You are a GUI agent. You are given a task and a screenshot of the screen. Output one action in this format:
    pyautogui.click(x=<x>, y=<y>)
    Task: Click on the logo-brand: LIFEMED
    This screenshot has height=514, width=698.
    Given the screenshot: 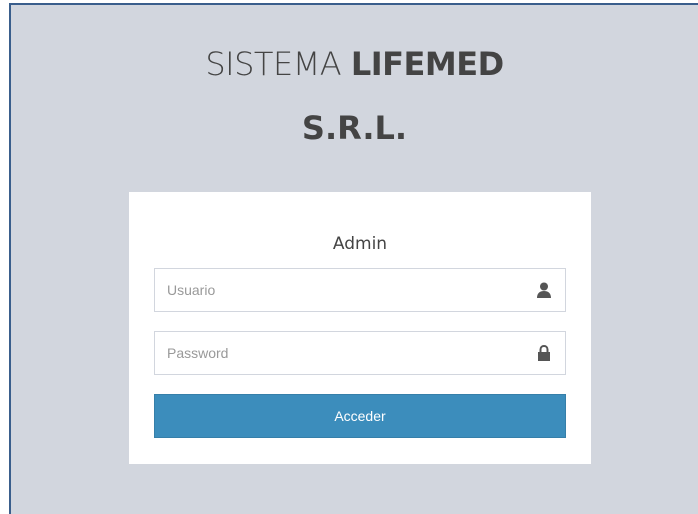 What is the action you would take?
    pyautogui.click(x=427, y=64)
    